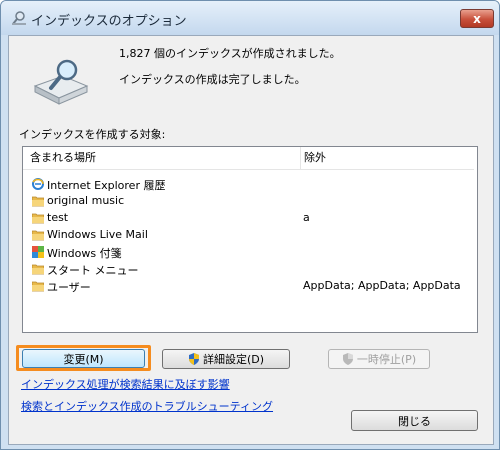 Image resolution: width=500 pixels, height=450 pixels. I want to click on window-close-button: x, so click(477, 18).